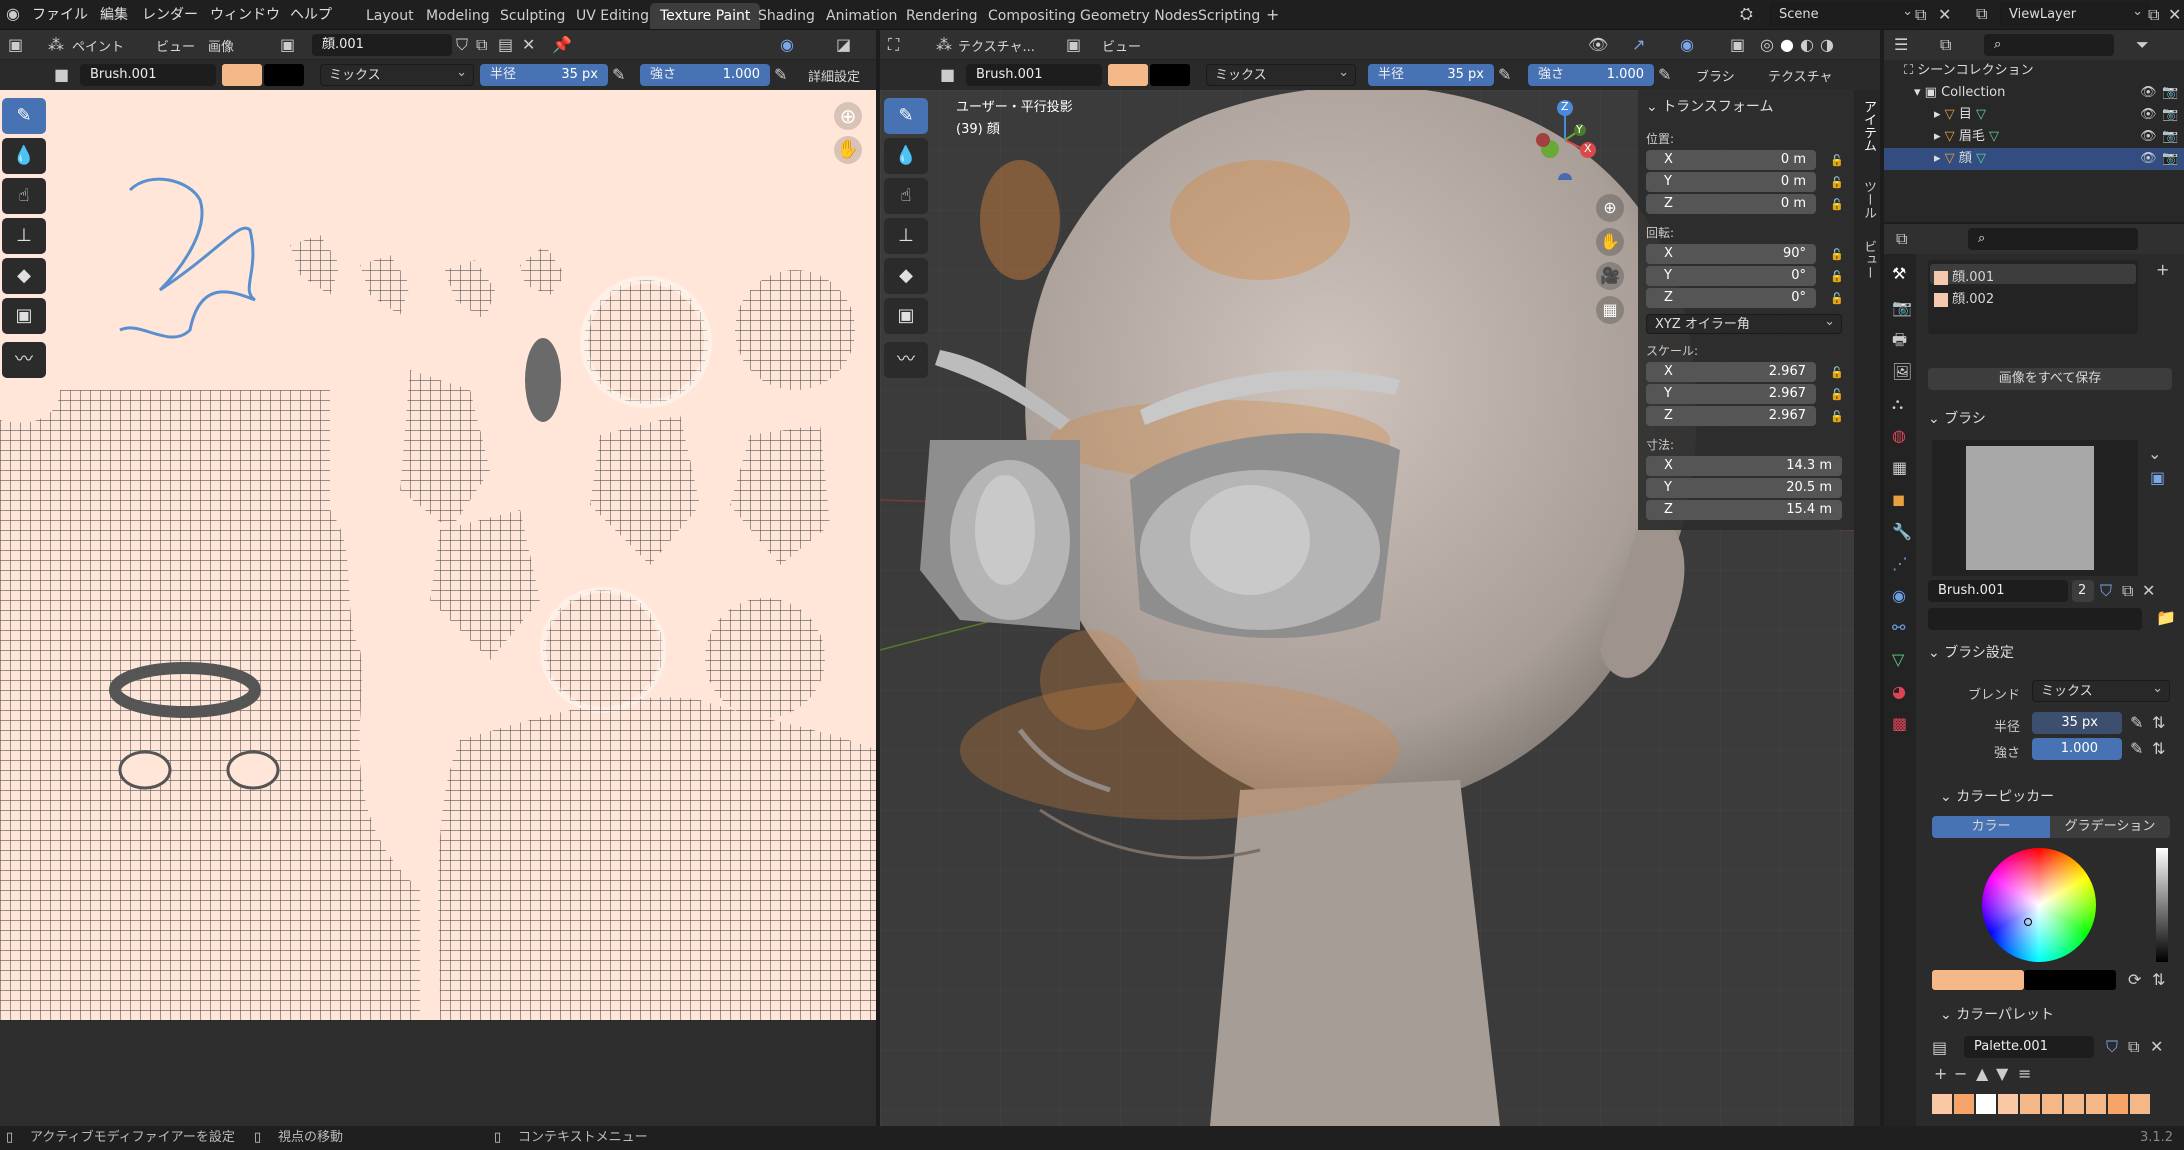 This screenshot has width=2184, height=1150. What do you see at coordinates (1902, 532) in the screenshot?
I see `modifier-tab-icon: 🔧` at bounding box center [1902, 532].